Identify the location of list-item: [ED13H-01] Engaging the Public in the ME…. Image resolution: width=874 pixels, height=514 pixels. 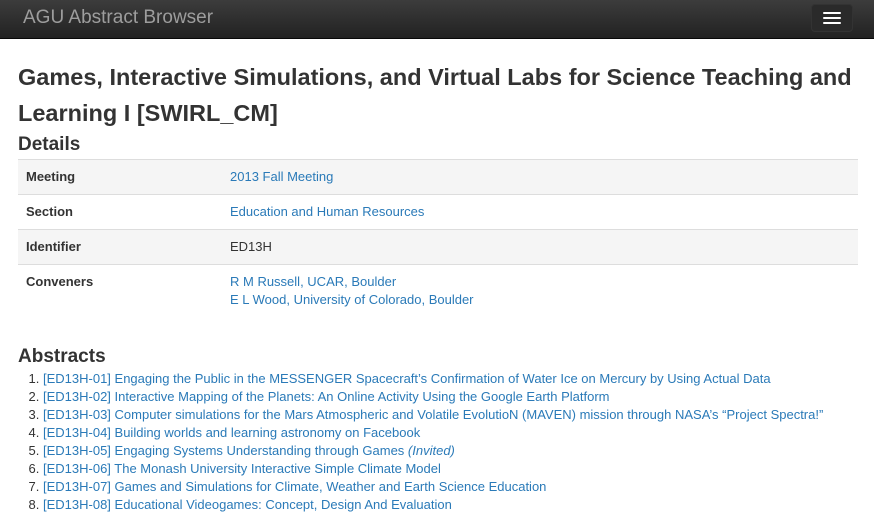
(450, 379).